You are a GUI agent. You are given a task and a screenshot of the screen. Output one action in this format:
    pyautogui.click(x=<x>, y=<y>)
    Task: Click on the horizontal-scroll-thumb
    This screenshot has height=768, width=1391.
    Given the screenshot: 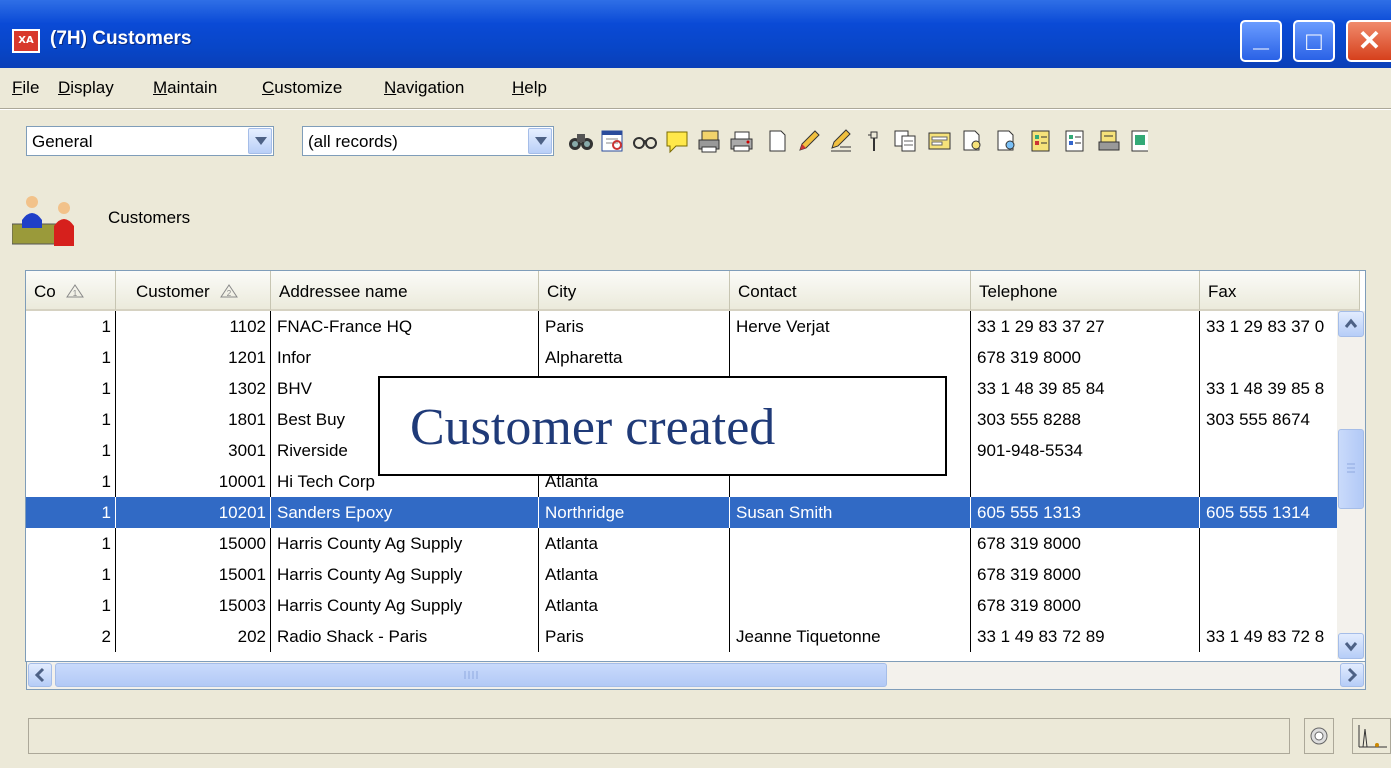 What is the action you would take?
    pyautogui.click(x=471, y=675)
    